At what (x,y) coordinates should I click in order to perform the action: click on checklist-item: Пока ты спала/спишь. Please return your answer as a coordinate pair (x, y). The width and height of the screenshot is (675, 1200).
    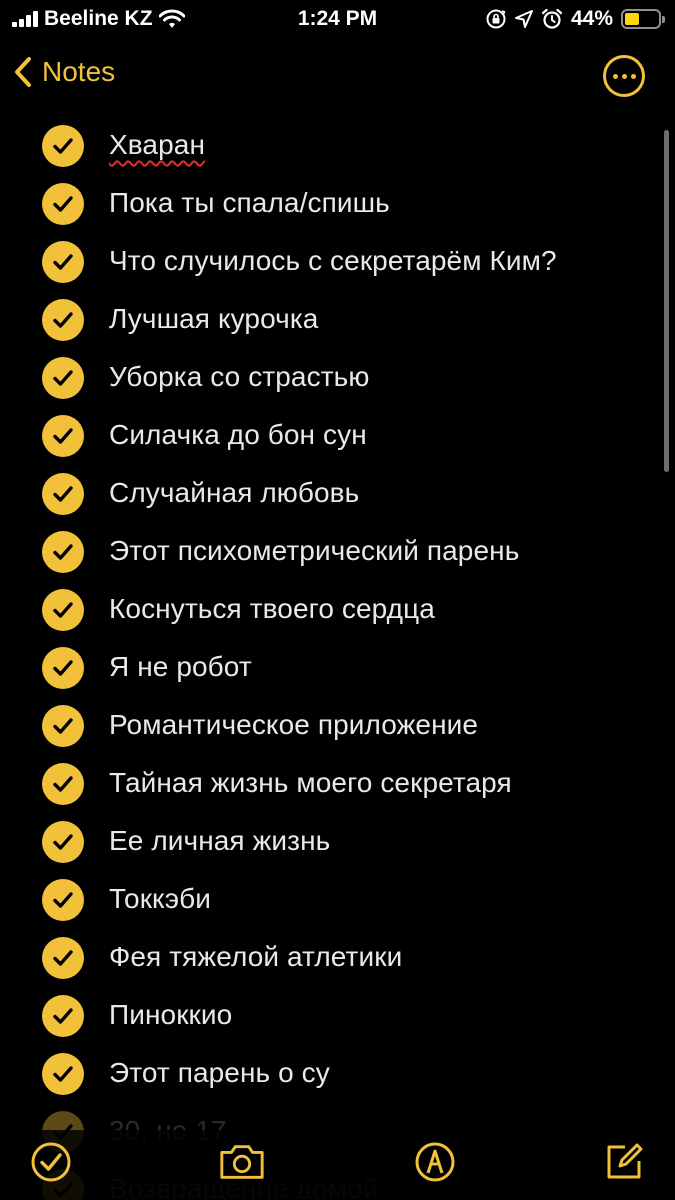
    Looking at the image, I should click on (337, 204).